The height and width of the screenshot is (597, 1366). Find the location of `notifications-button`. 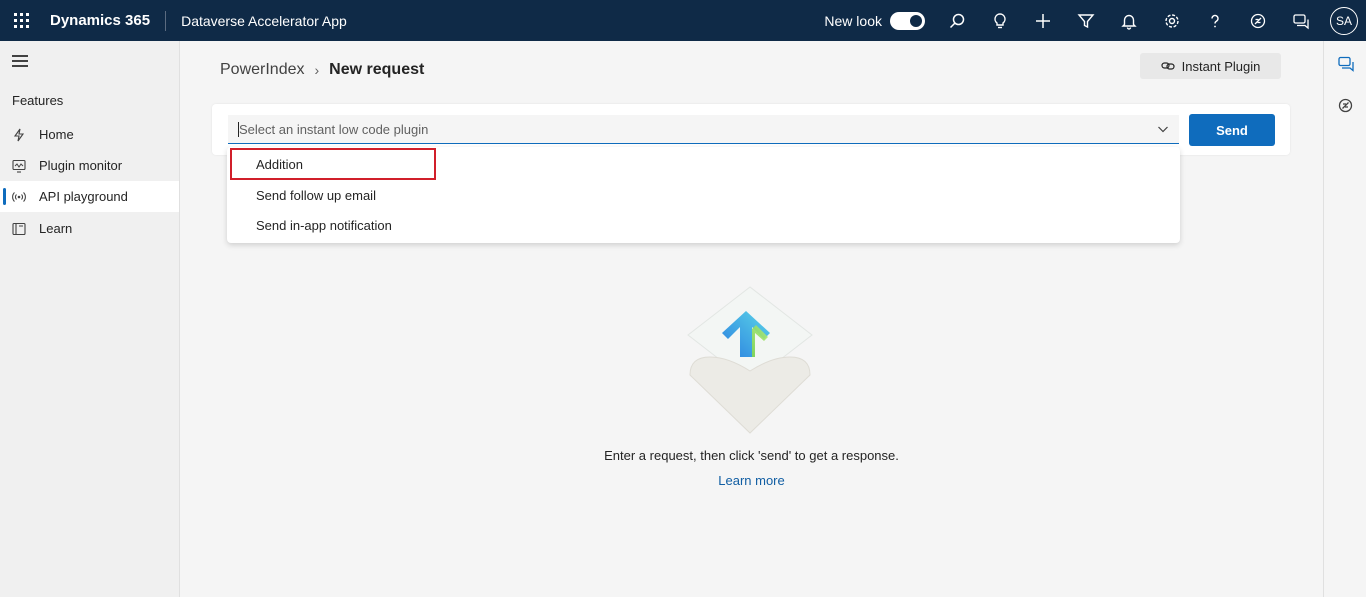

notifications-button is located at coordinates (1128, 20).